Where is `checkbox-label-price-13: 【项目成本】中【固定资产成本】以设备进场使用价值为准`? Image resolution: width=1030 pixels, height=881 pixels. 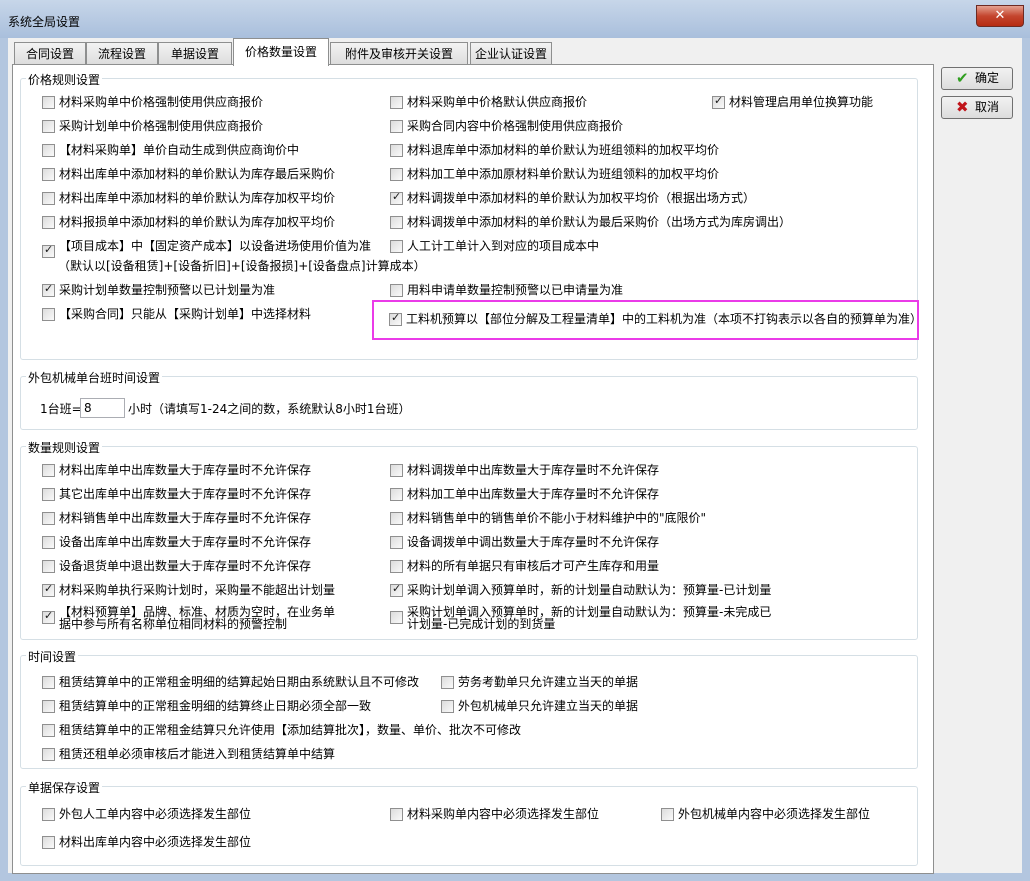
checkbox-label-price-13: 【项目成本】中【固定资产成本】以设备进场使用价值为准 is located at coordinates (215, 246).